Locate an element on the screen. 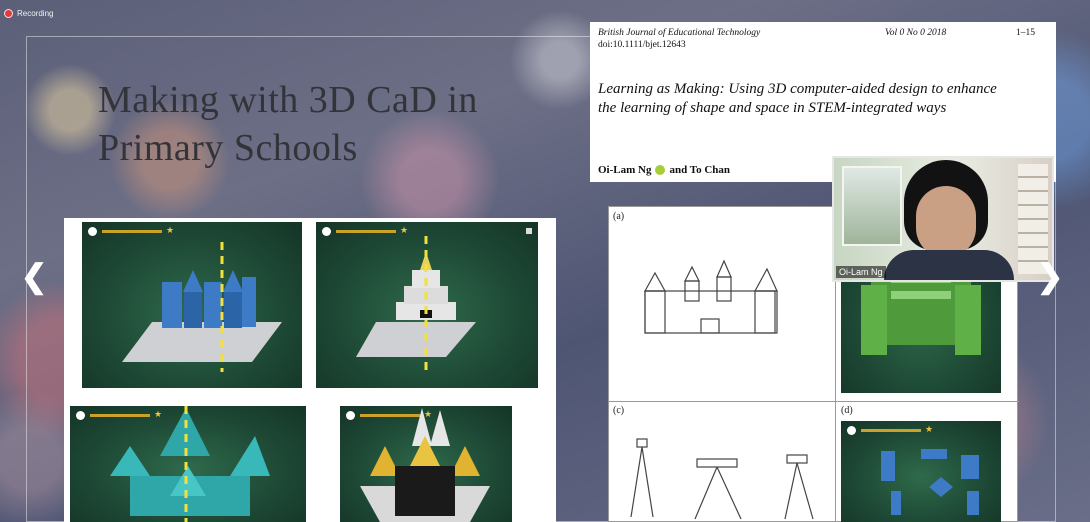  image-tile-grey-pyramid: ★ is located at coordinates (427, 305).